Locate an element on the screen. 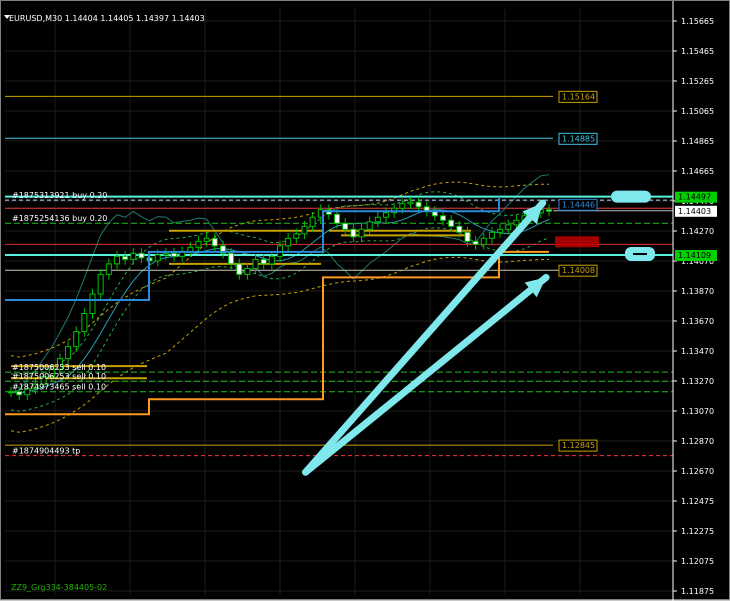  axis-tick-label: 1.13270 is located at coordinates (697, 381).